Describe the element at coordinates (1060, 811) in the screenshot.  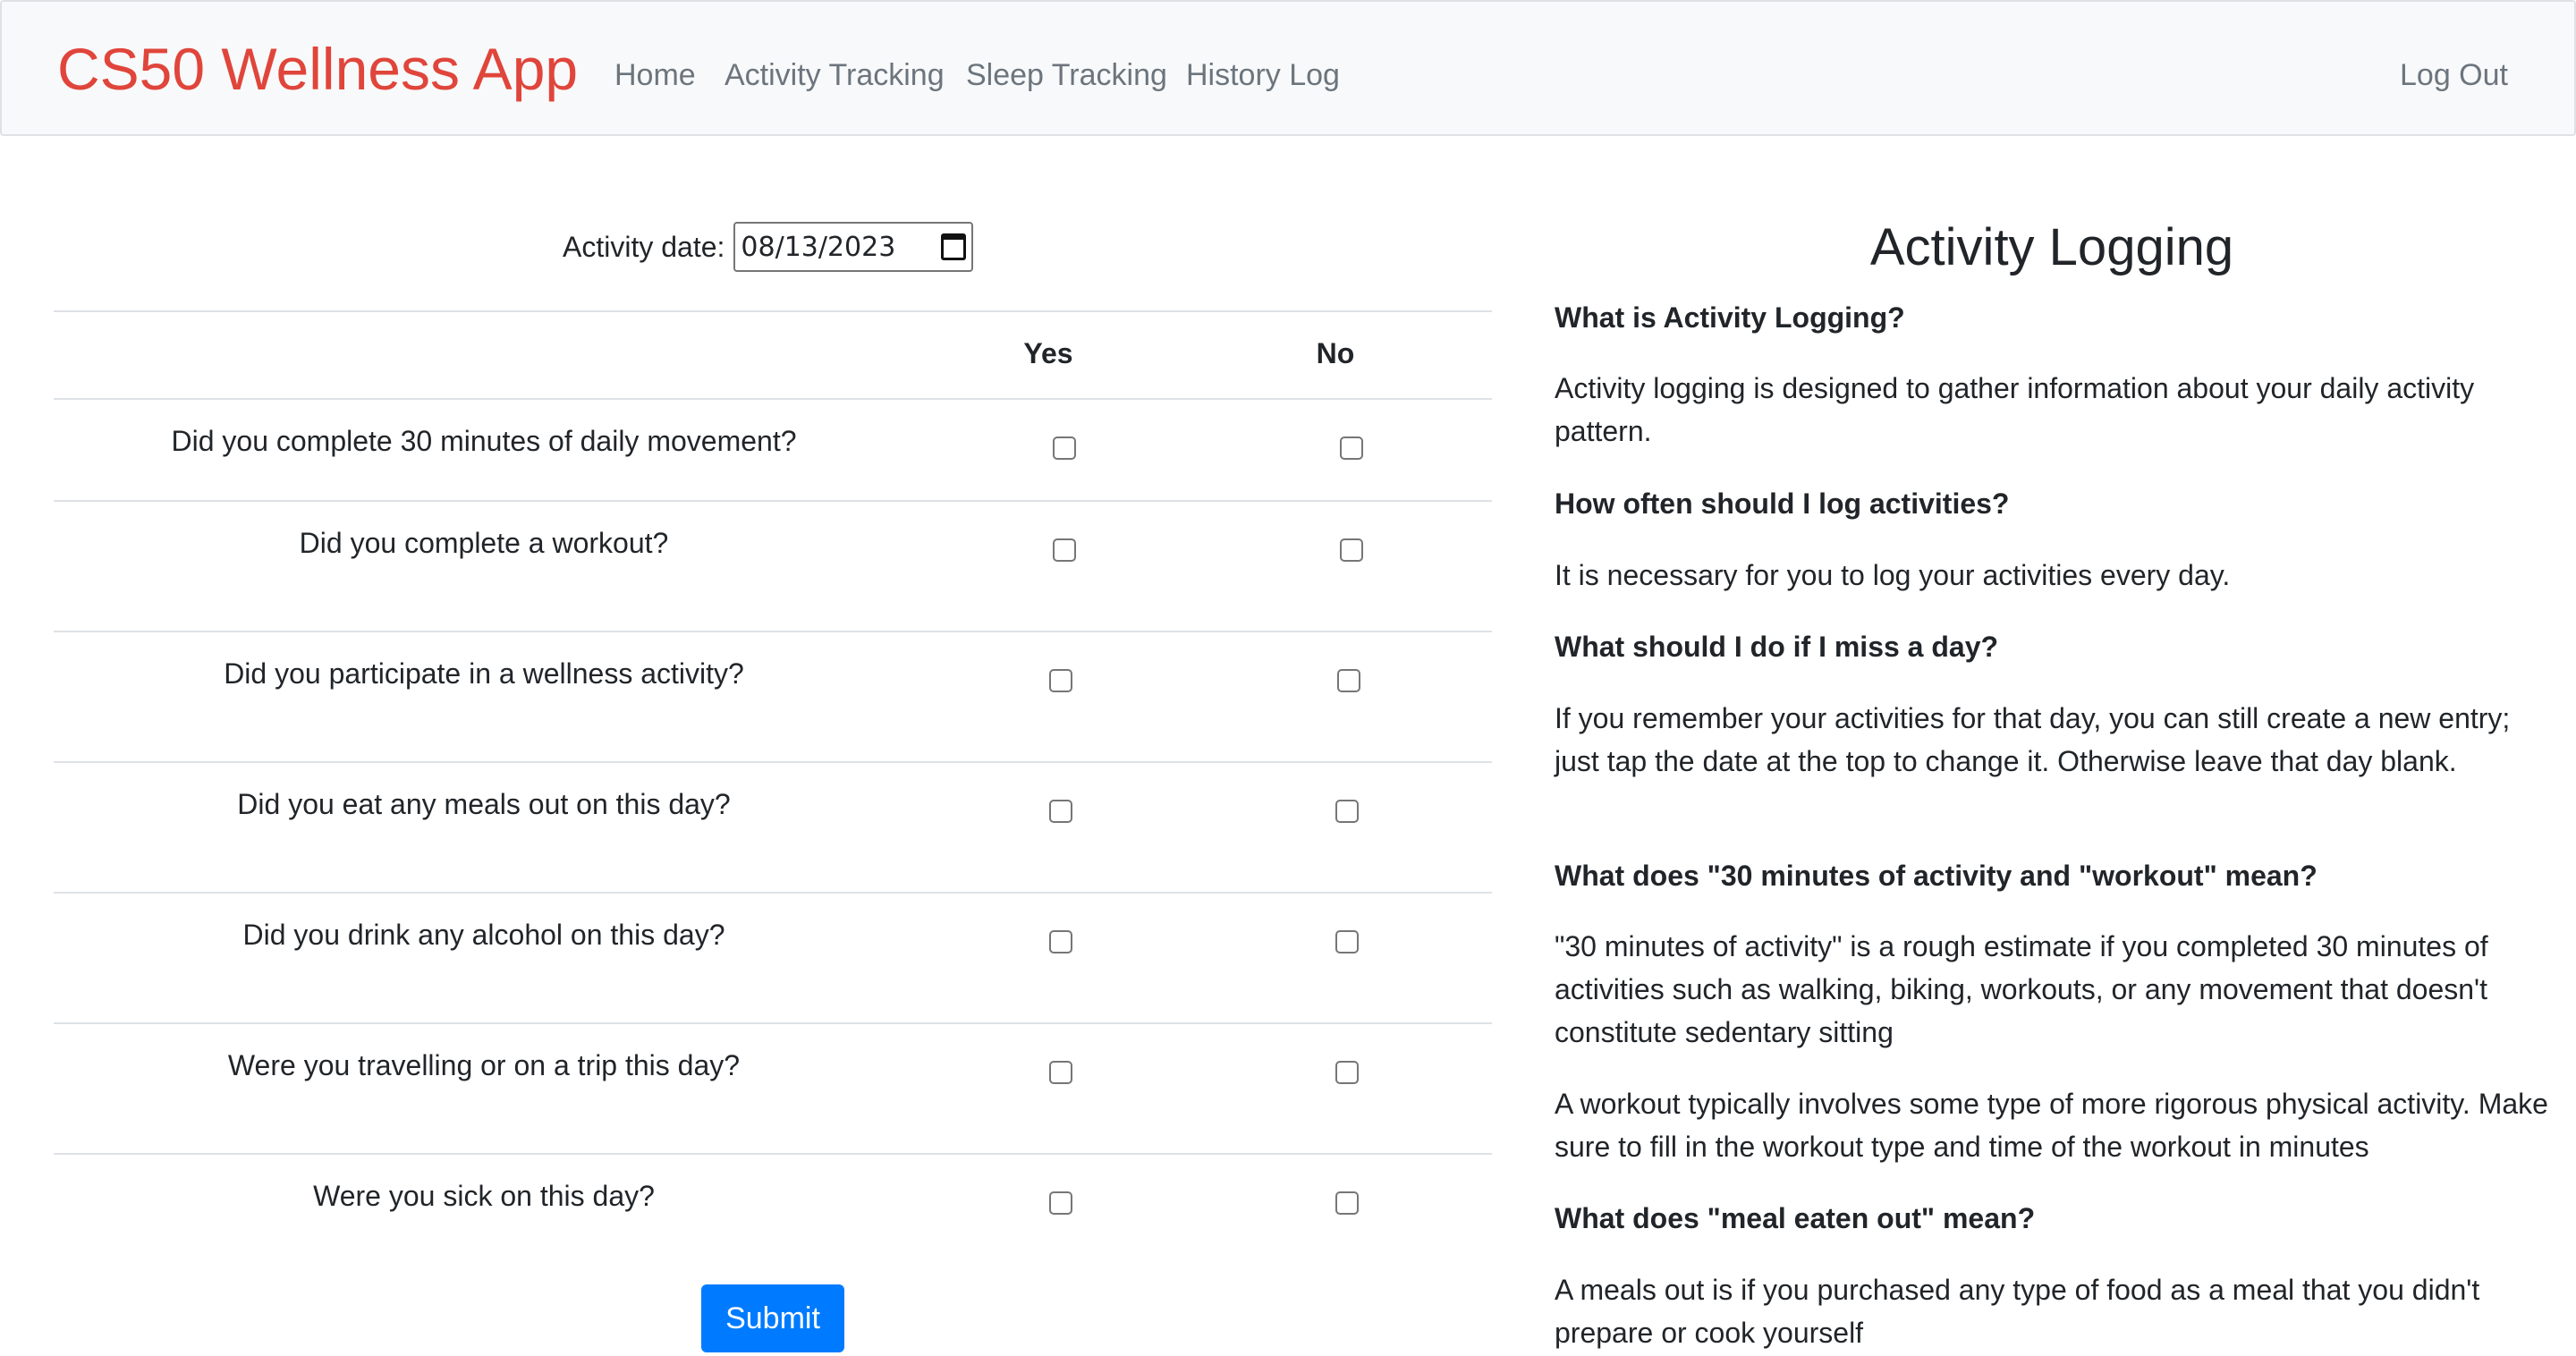
I see `checkbox-meals-out-yes` at that location.